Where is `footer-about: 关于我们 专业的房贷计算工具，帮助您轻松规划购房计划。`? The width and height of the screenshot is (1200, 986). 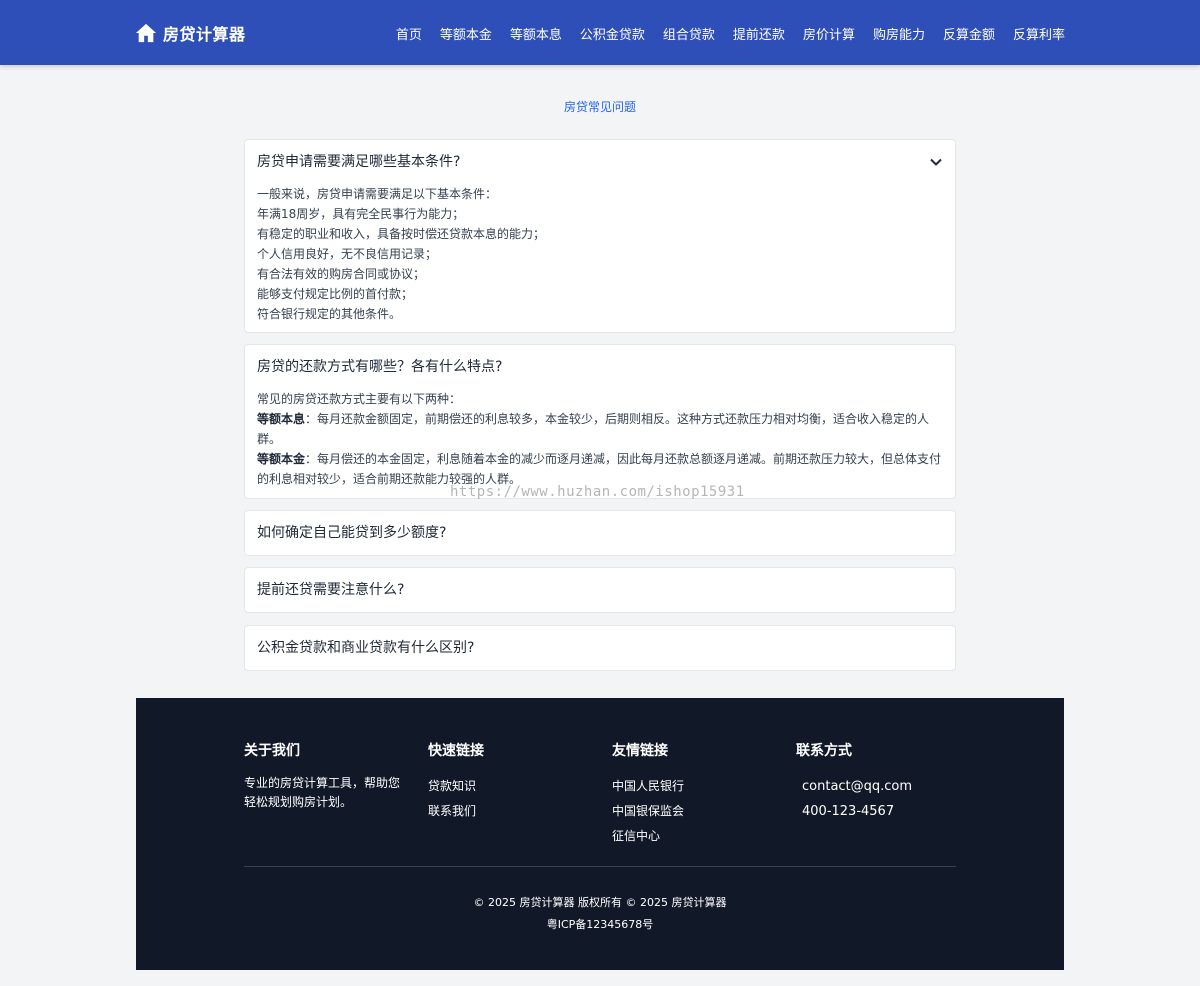
footer-about: 关于我们 专业的房贷计算工具，帮助您轻松规划购房计划。 is located at coordinates (324, 776).